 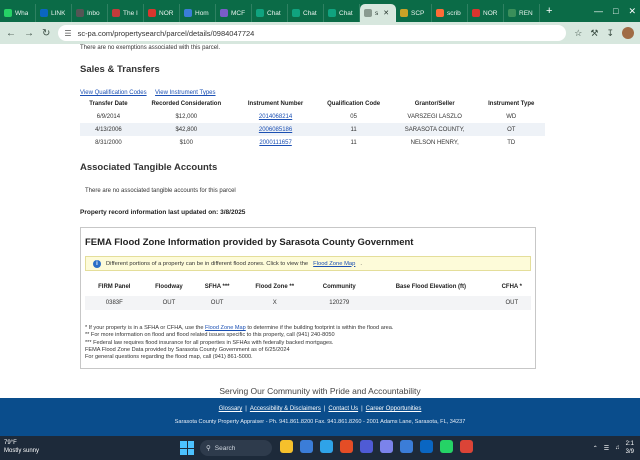 I want to click on start-icon, so click(x=187, y=448).